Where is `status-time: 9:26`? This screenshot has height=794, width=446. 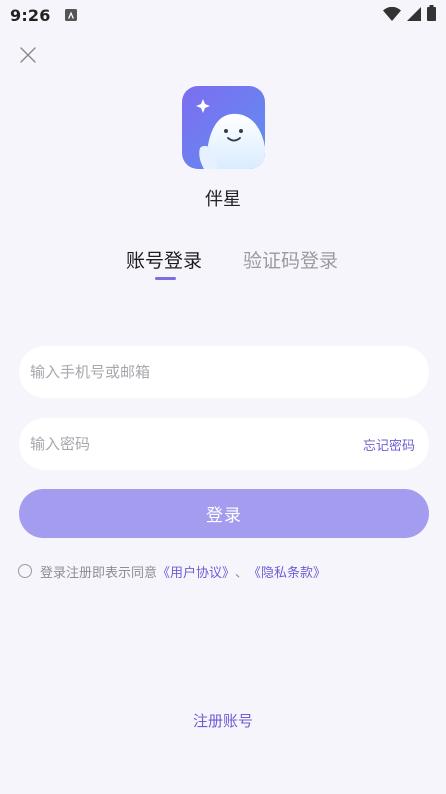 status-time: 9:26 is located at coordinates (30, 15).